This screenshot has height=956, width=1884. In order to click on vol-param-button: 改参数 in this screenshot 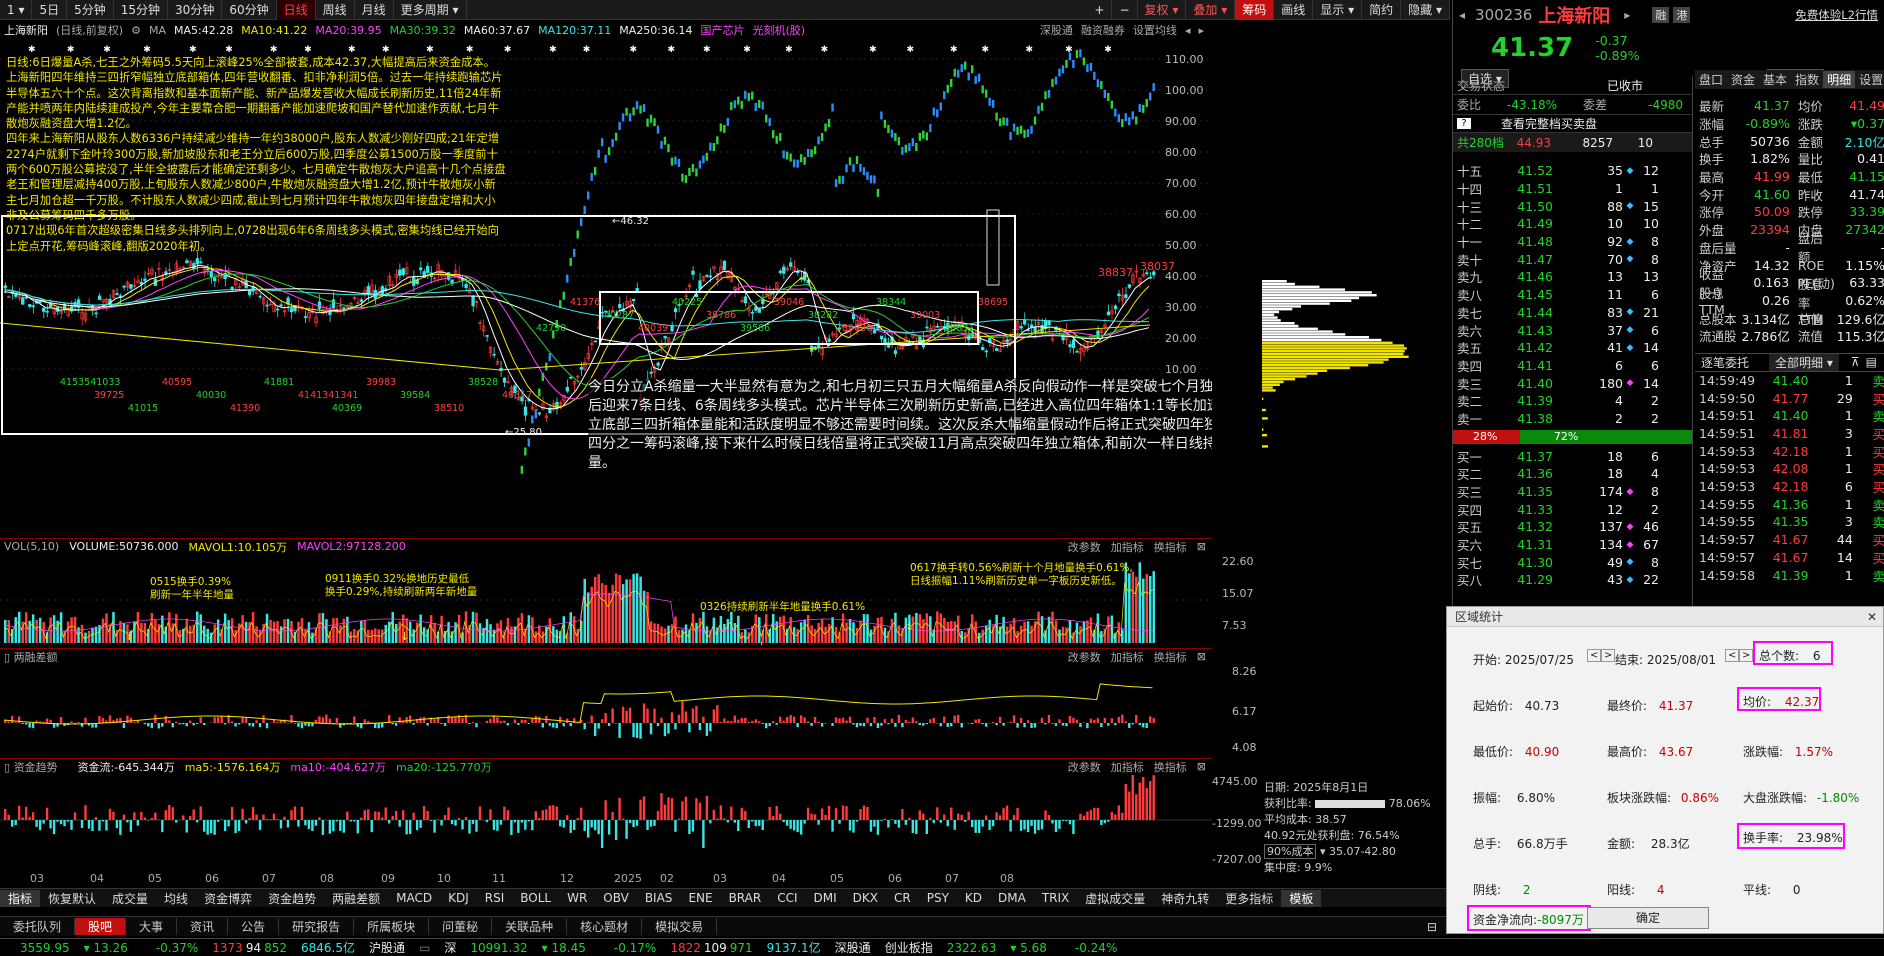, I will do `click(1084, 547)`.